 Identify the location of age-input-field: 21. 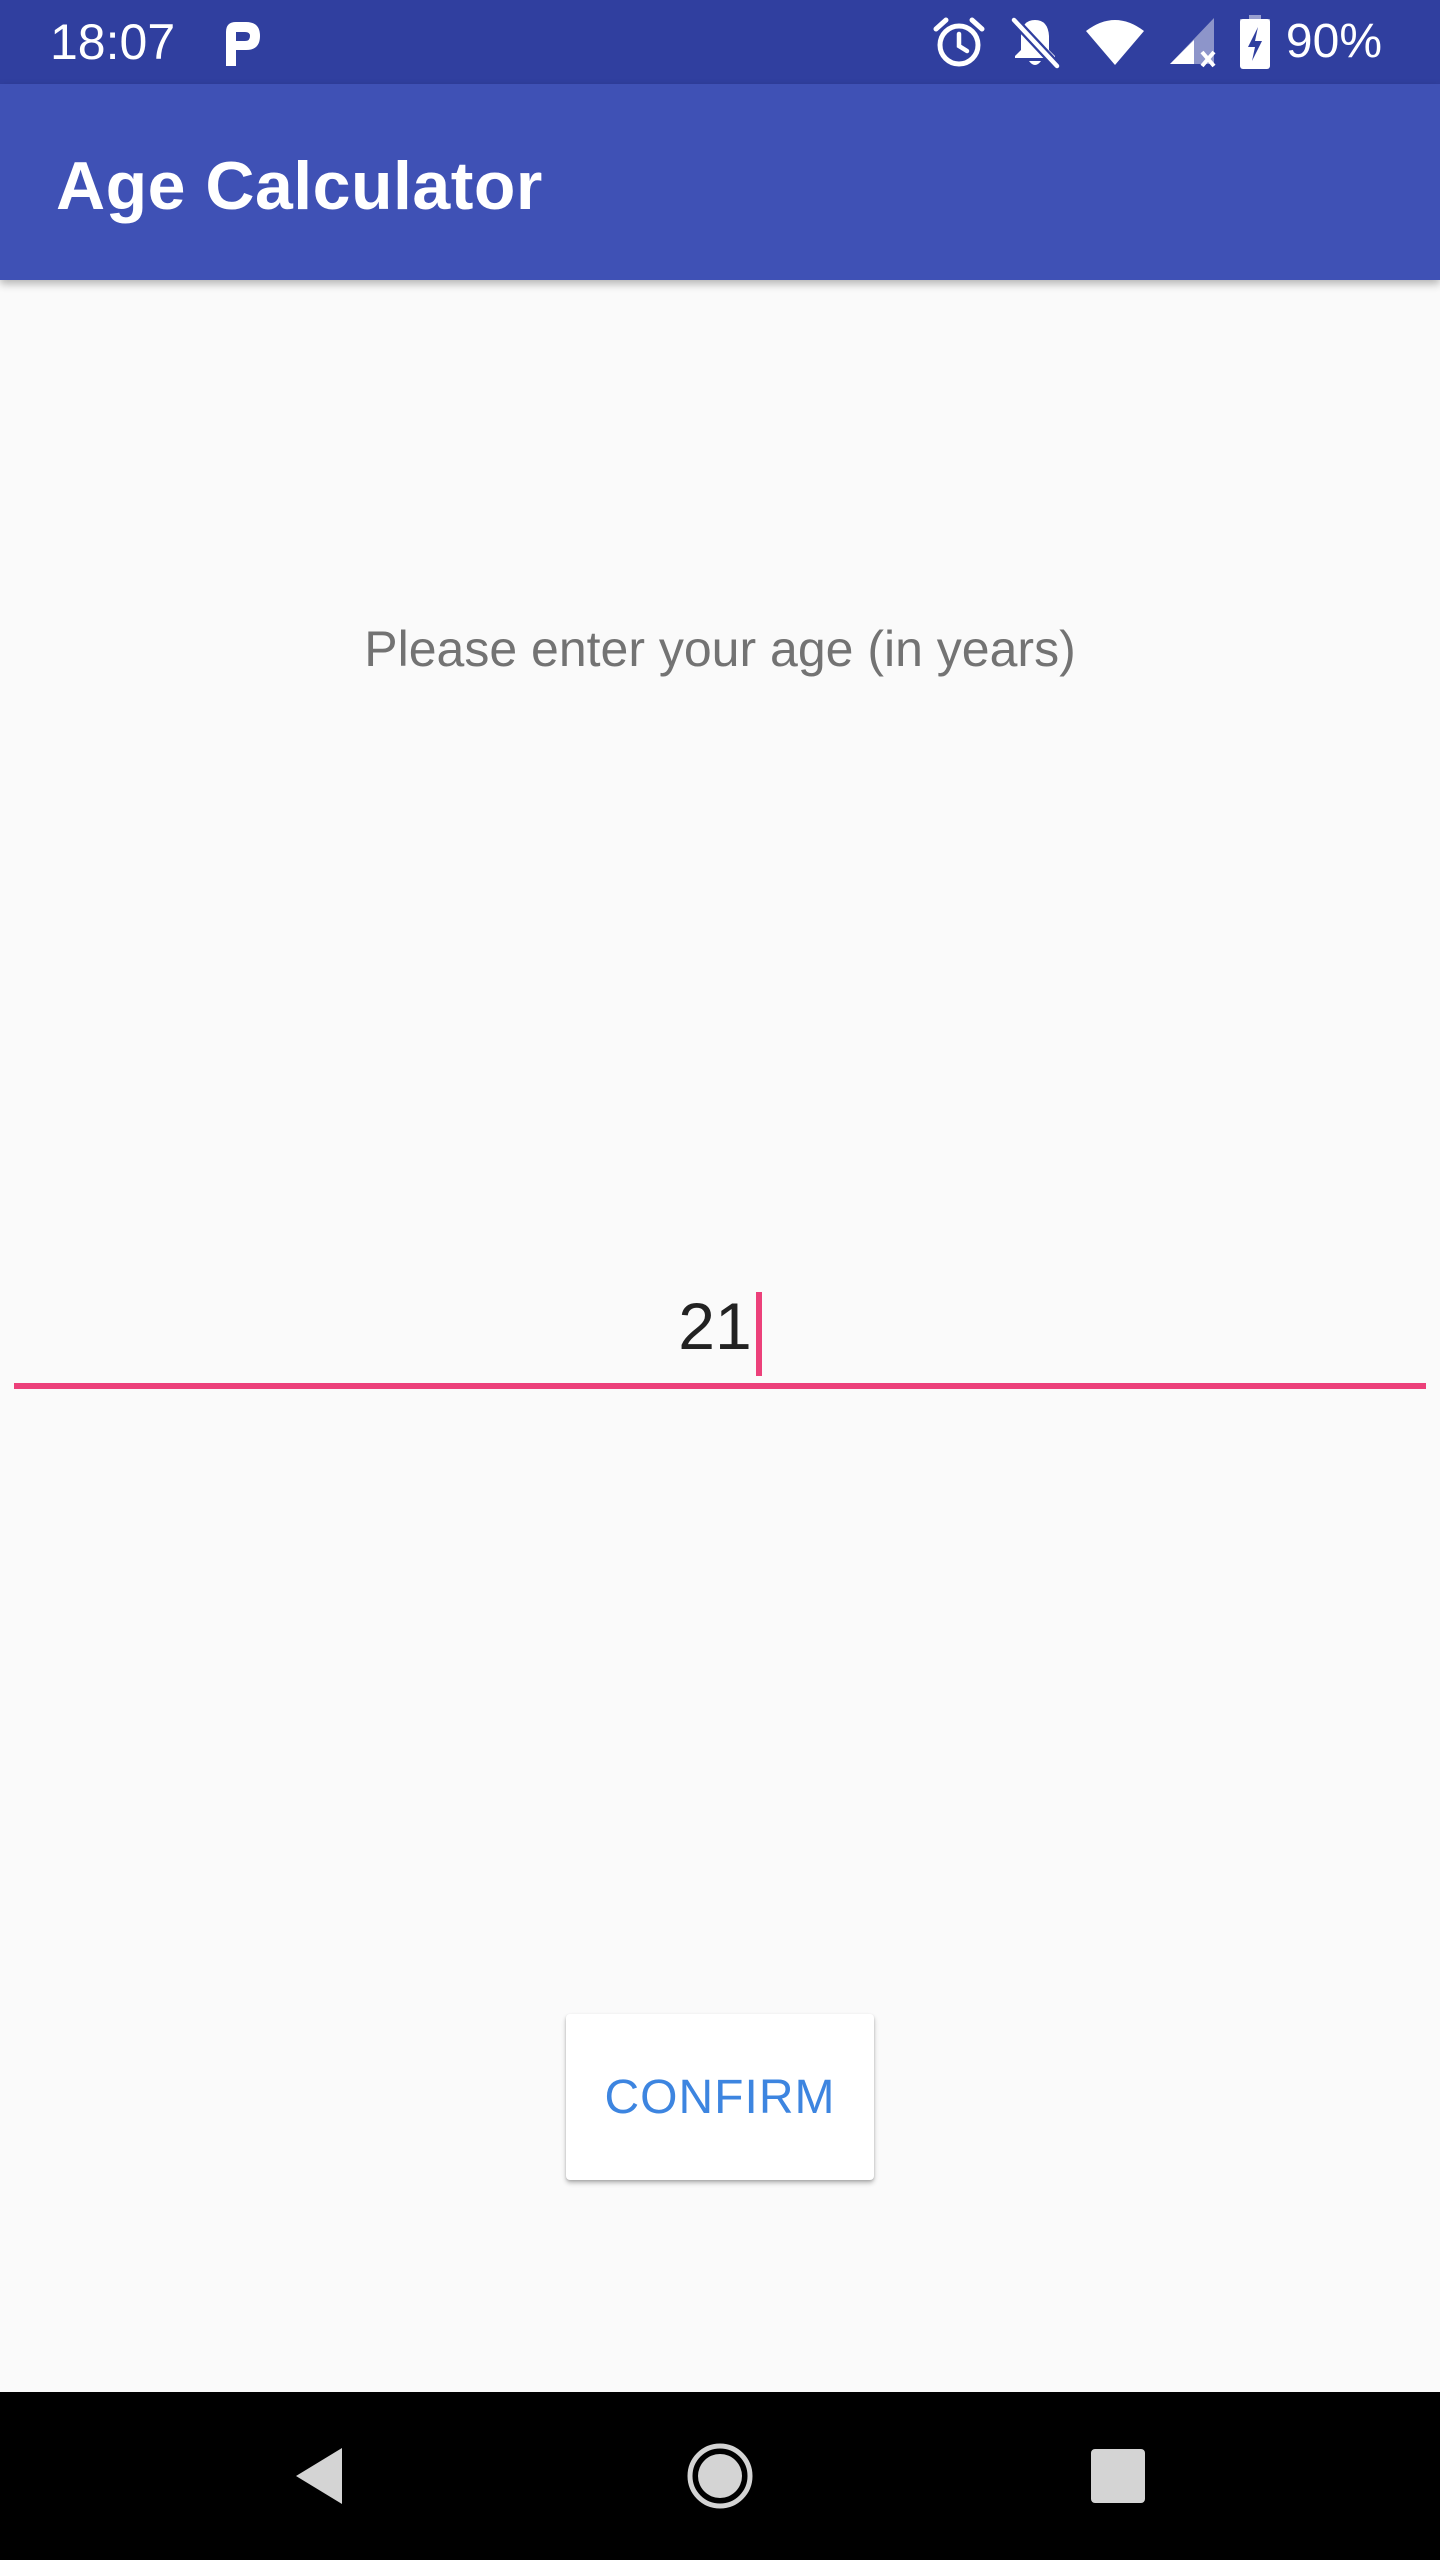
(720, 1330).